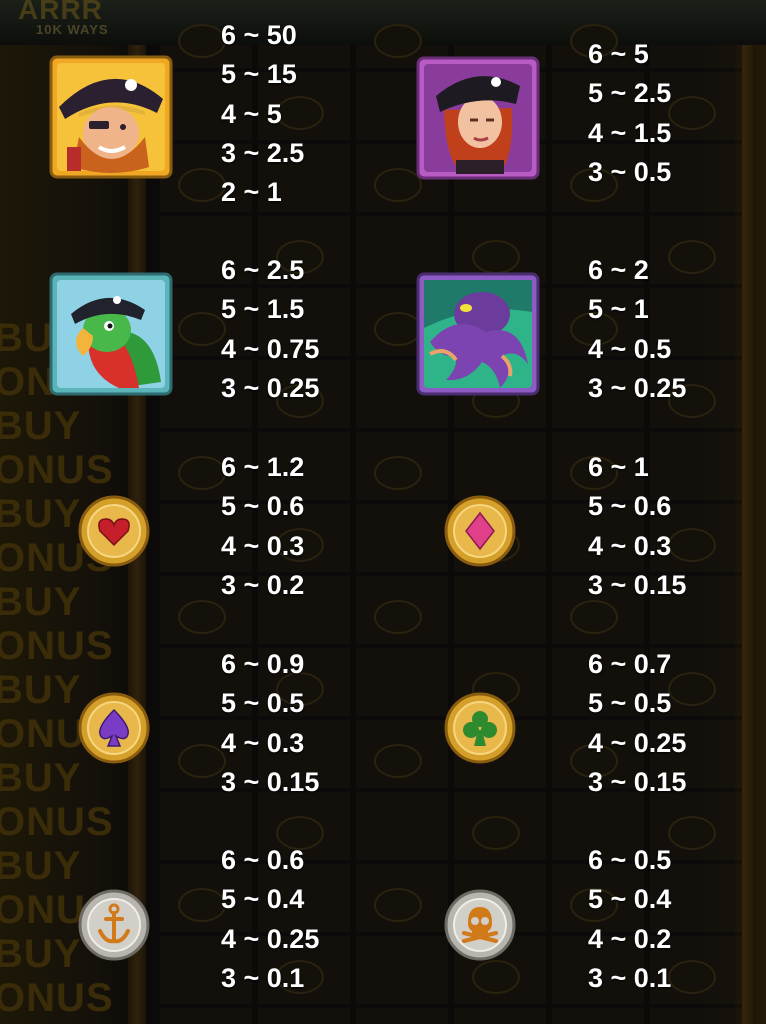  What do you see at coordinates (263, 152) in the screenshot?
I see `pay-value: 3 ~ 2.5` at bounding box center [263, 152].